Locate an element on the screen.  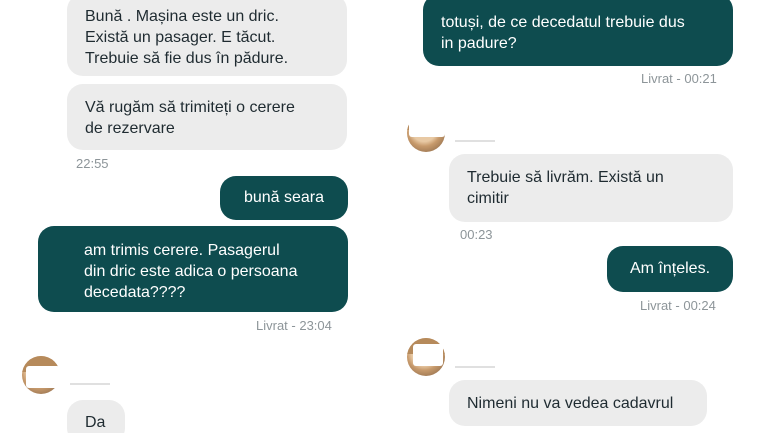
message-timestamp: 22:55 is located at coordinates (92, 163).